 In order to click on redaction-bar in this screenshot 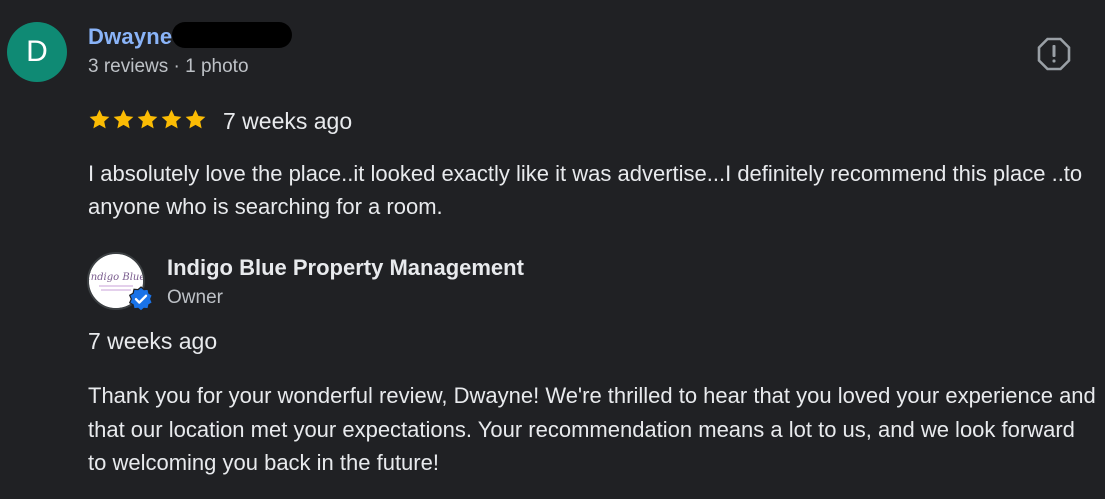, I will do `click(232, 35)`.